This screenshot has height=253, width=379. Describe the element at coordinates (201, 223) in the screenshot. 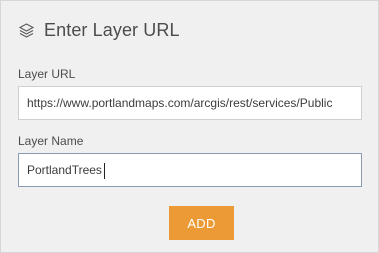

I see `add-button: ADD` at that location.